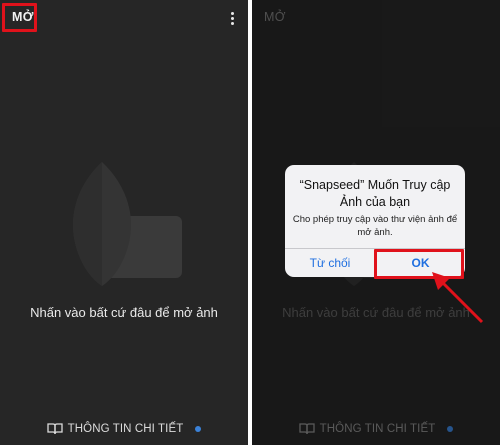 This screenshot has height=445, width=500. Describe the element at coordinates (375, 202) in the screenshot. I see `dialog-title-line: Ảnh của bạn` at that location.